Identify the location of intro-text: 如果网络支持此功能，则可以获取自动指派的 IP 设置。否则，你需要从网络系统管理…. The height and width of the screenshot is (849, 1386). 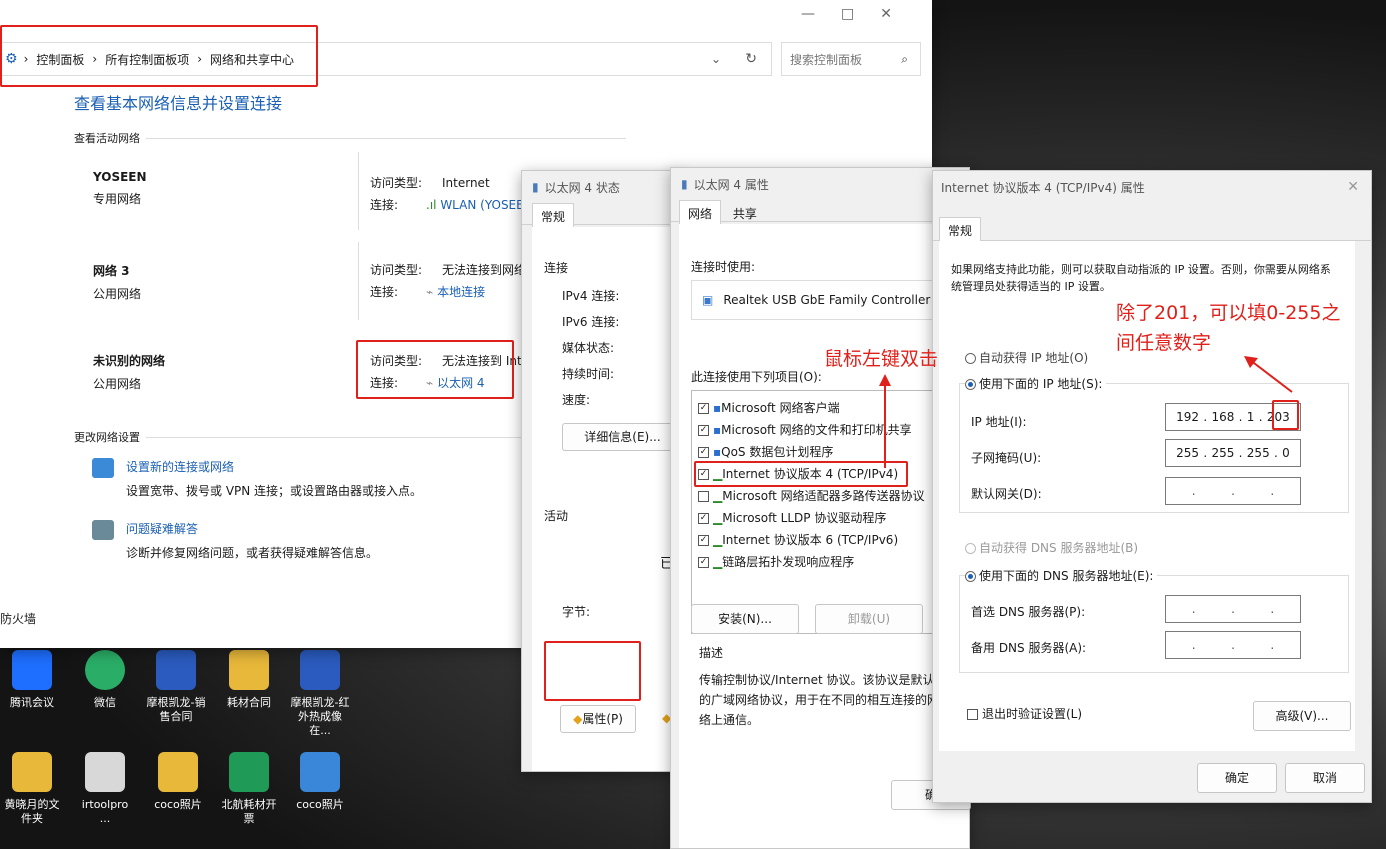
(1141, 278).